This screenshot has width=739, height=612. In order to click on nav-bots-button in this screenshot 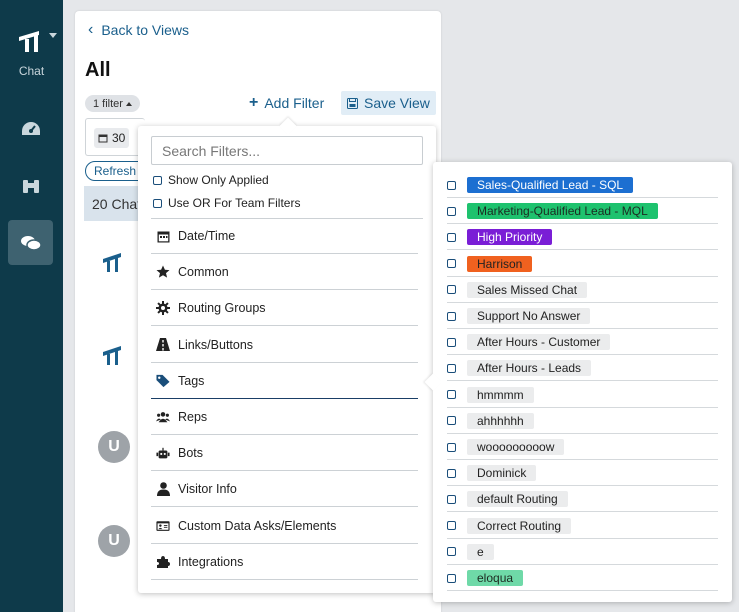, I will do `click(30, 185)`.